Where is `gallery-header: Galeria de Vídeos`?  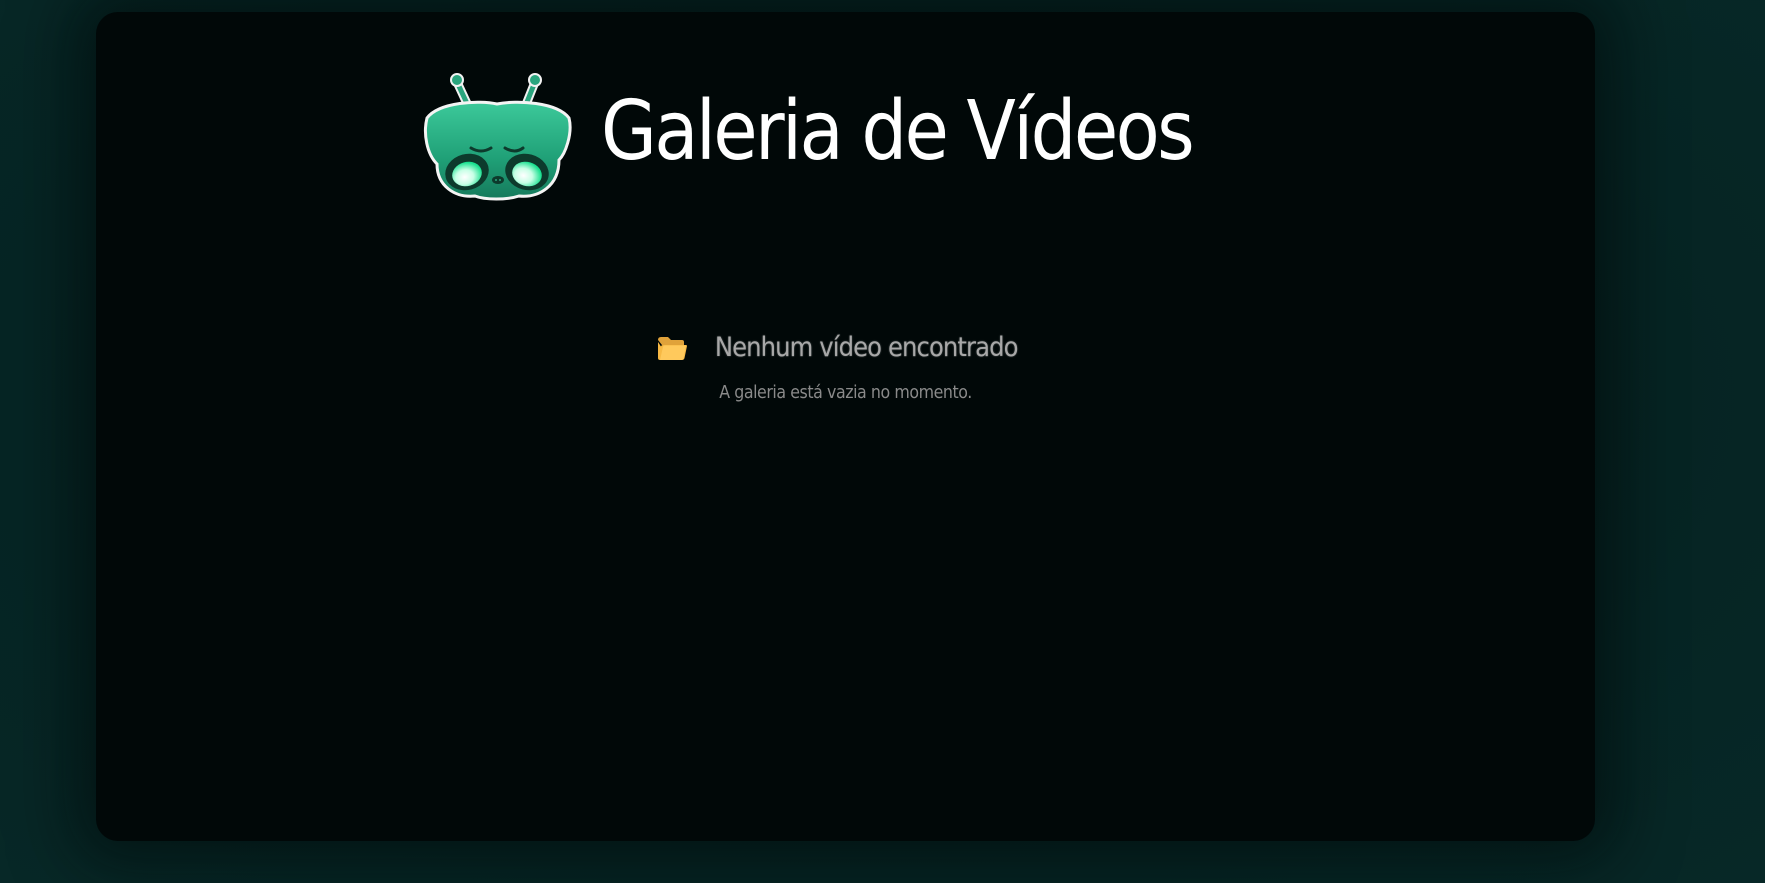 gallery-header: Galeria de Vídeos is located at coordinates (845, 135).